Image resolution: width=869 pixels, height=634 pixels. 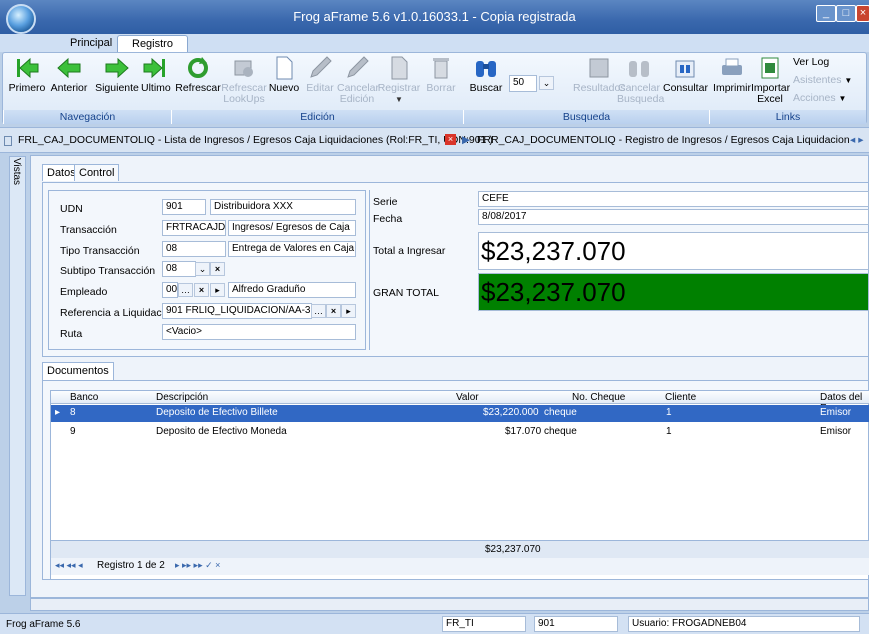 I want to click on next-button: Siguiente, so click(x=117, y=73).